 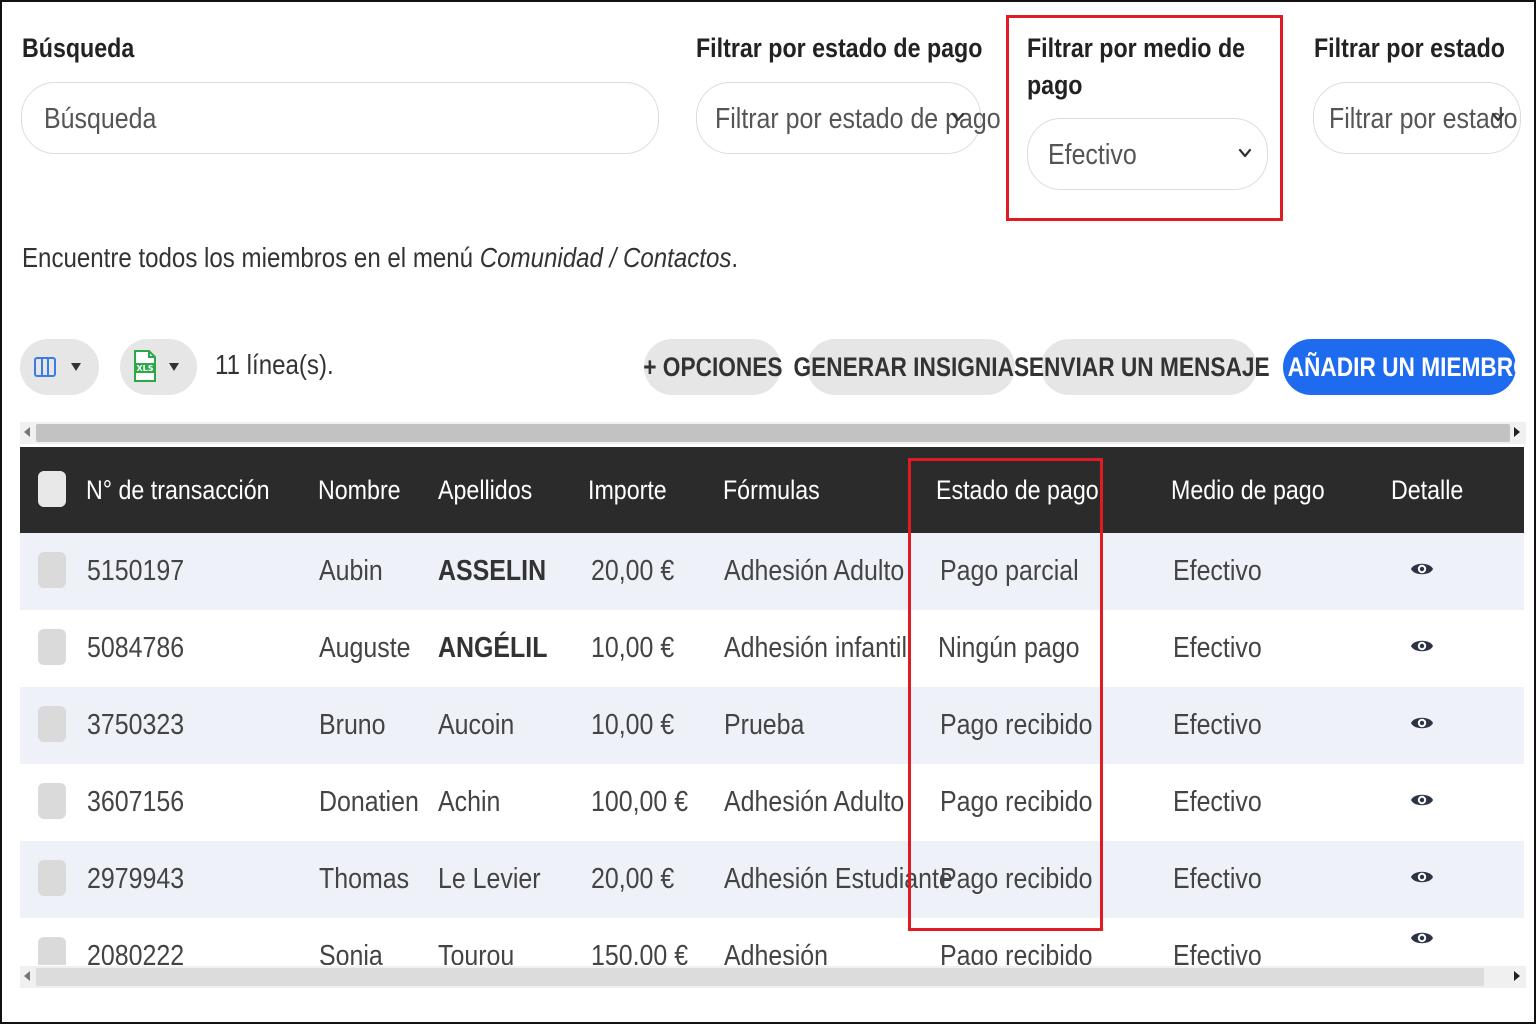 I want to click on transaction-number: 5150197, so click(x=136, y=571).